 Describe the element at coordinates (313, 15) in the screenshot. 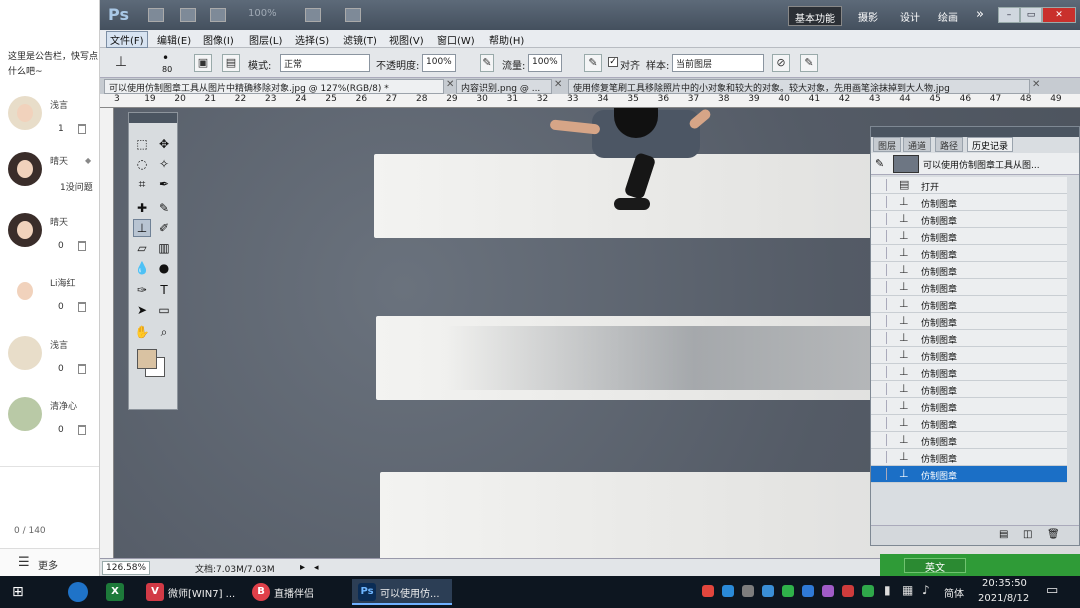

I see `arrange-docs-icon` at that location.